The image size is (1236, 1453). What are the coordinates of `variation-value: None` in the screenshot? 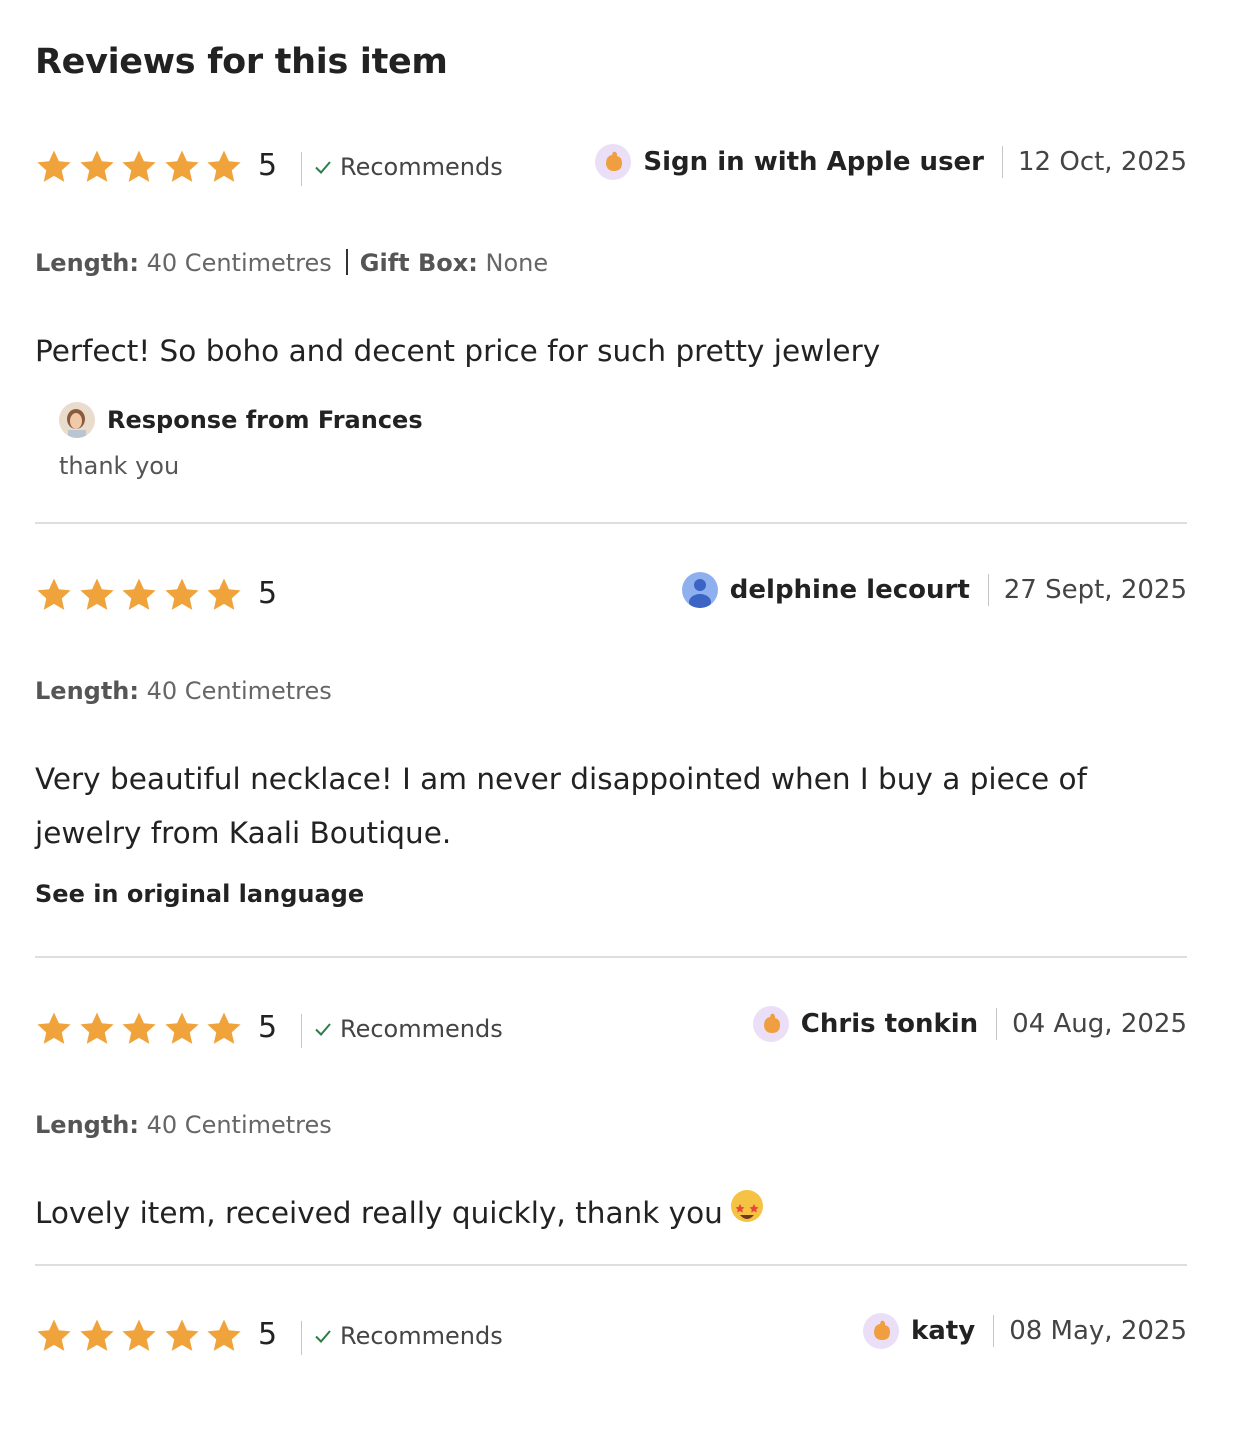 It's located at (517, 263).